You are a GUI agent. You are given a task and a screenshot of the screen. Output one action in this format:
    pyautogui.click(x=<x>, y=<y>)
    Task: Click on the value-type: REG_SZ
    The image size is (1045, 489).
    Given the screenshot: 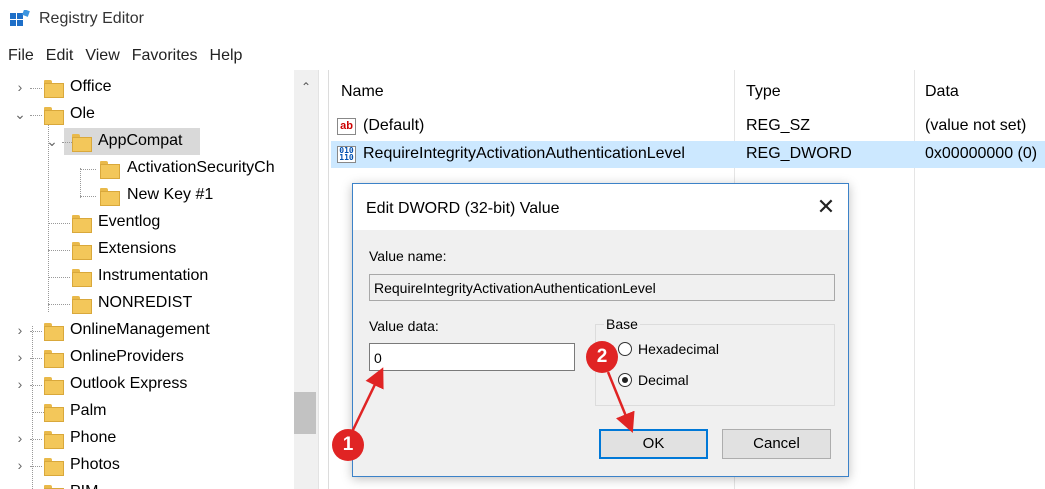 What is the action you would take?
    pyautogui.click(x=778, y=125)
    